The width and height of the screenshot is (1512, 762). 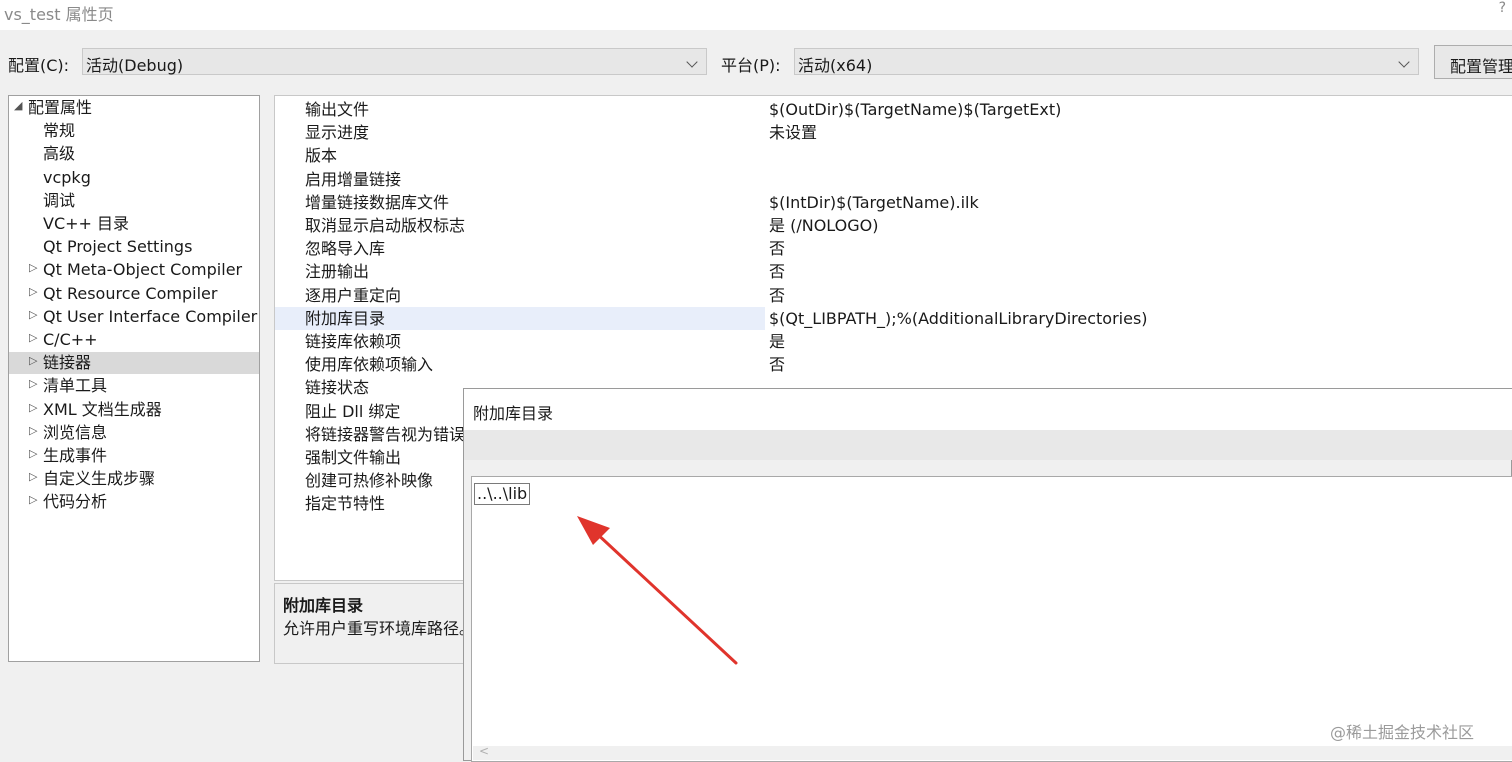 I want to click on property-row: 显示进度 未设置, so click(x=893, y=132).